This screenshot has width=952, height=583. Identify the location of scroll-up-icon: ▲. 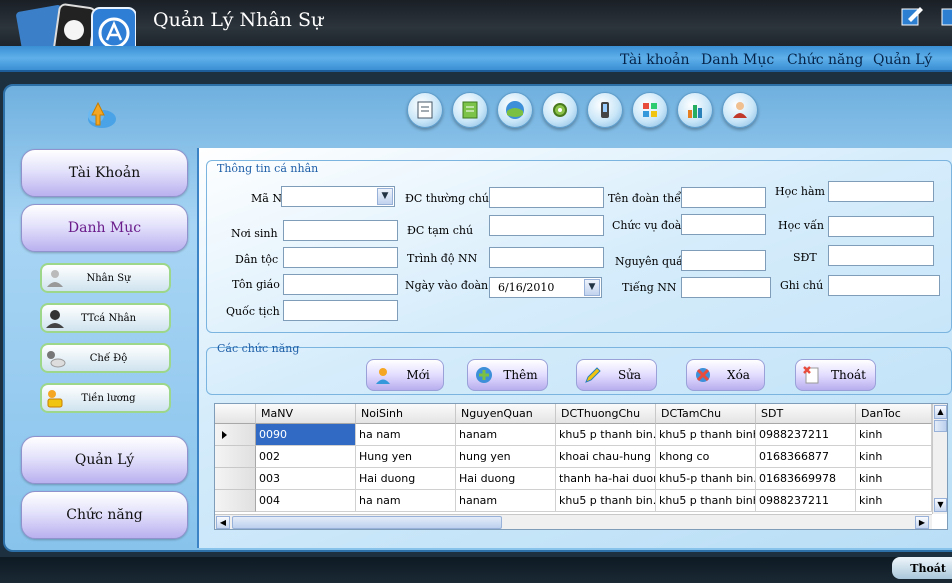
(940, 412).